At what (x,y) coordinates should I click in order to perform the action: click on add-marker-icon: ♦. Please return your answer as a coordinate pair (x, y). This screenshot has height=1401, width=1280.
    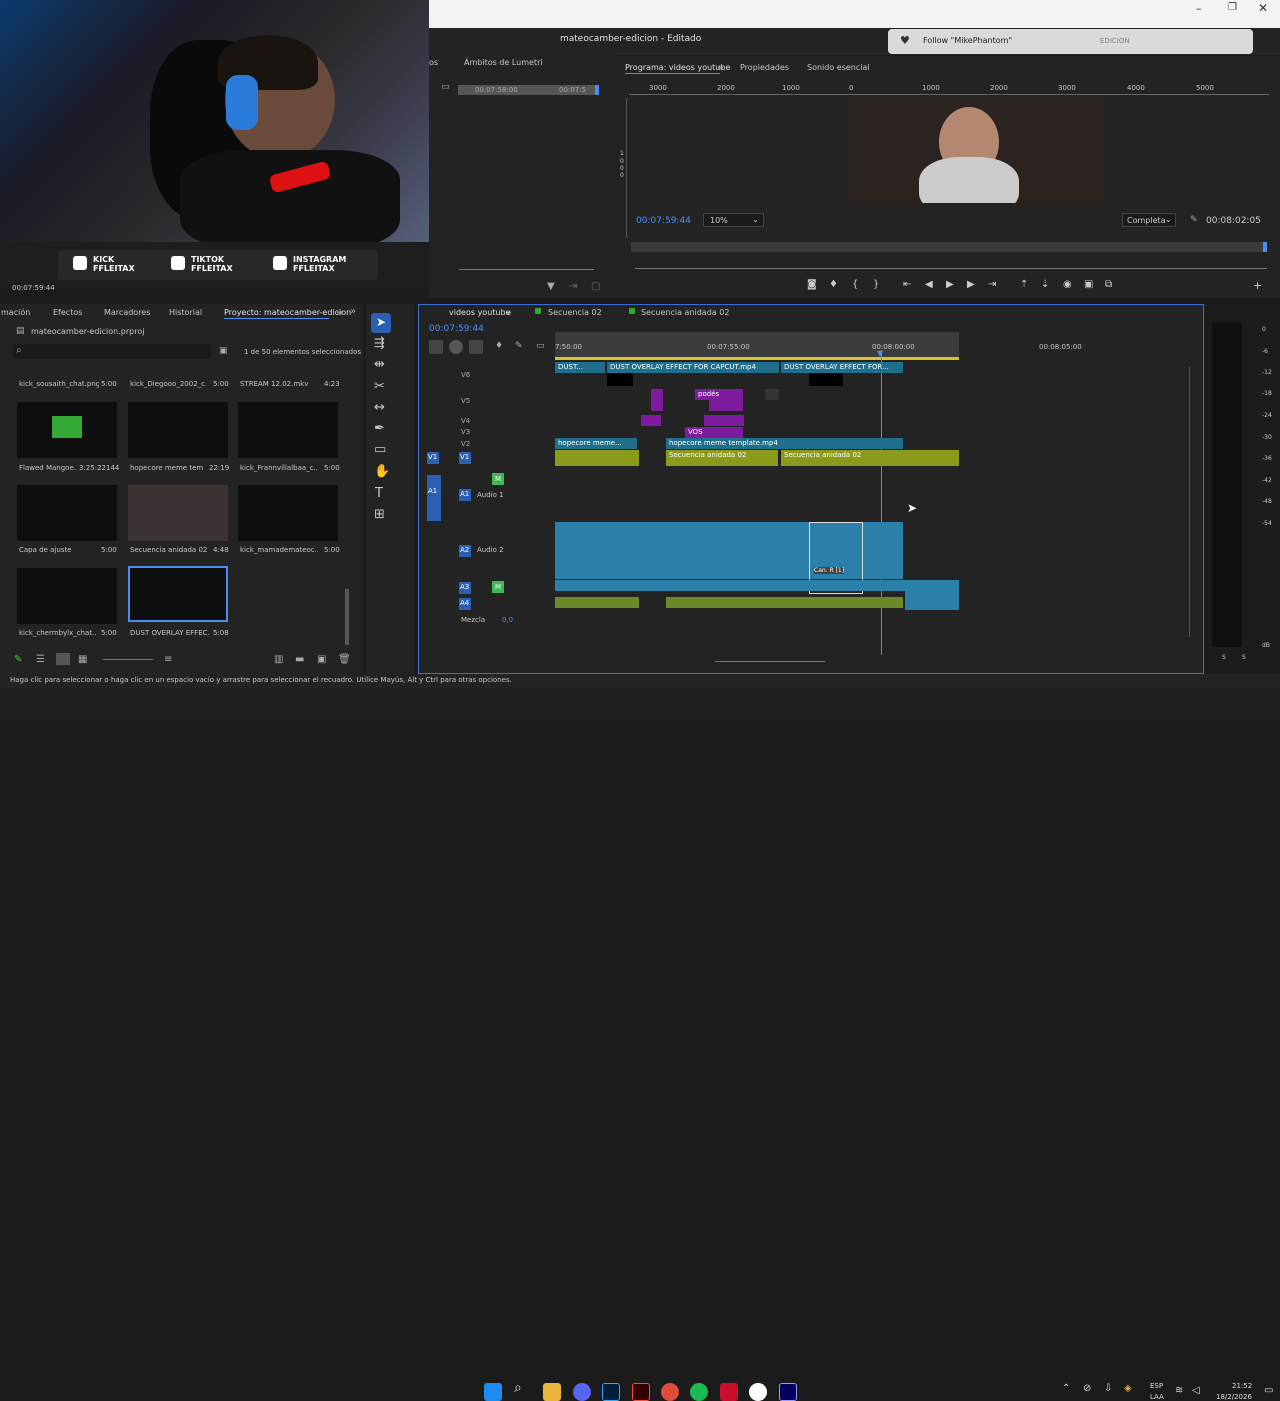
    Looking at the image, I should click on (833, 284).